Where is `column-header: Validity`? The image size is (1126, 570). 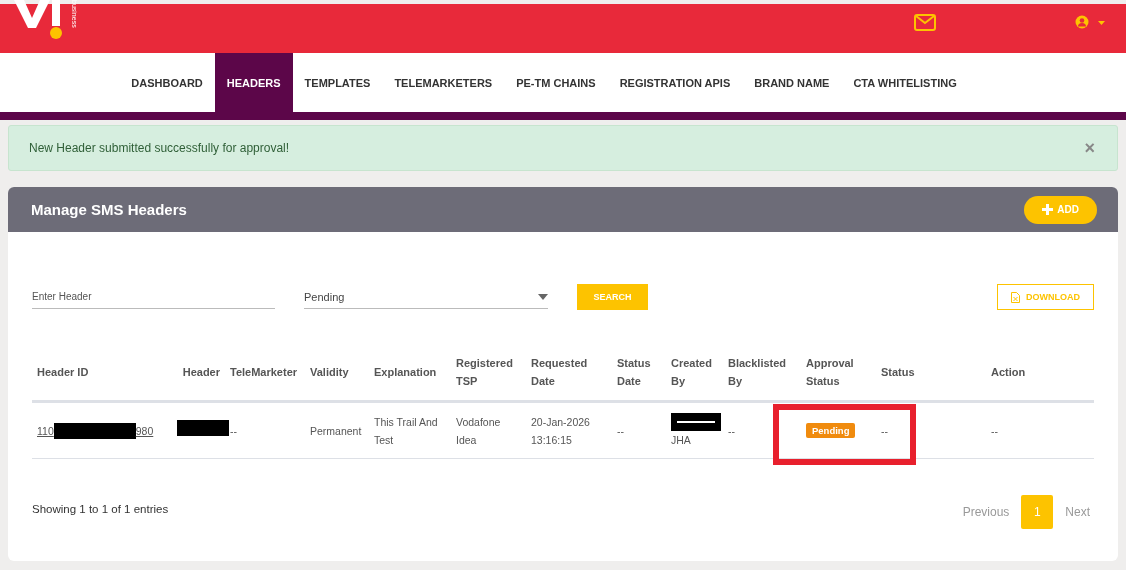 column-header: Validity is located at coordinates (337, 373).